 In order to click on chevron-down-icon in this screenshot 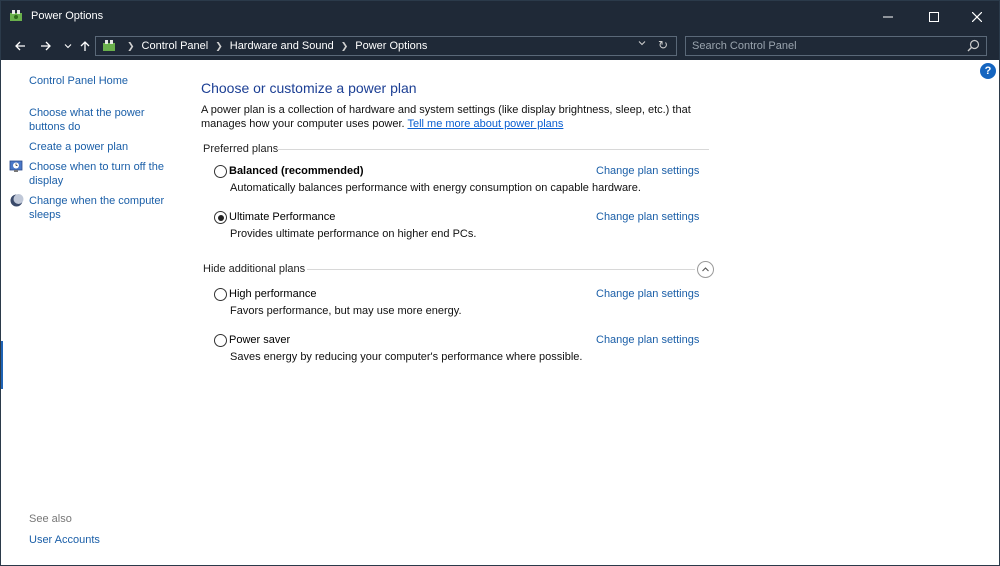, I will do `click(68, 46)`.